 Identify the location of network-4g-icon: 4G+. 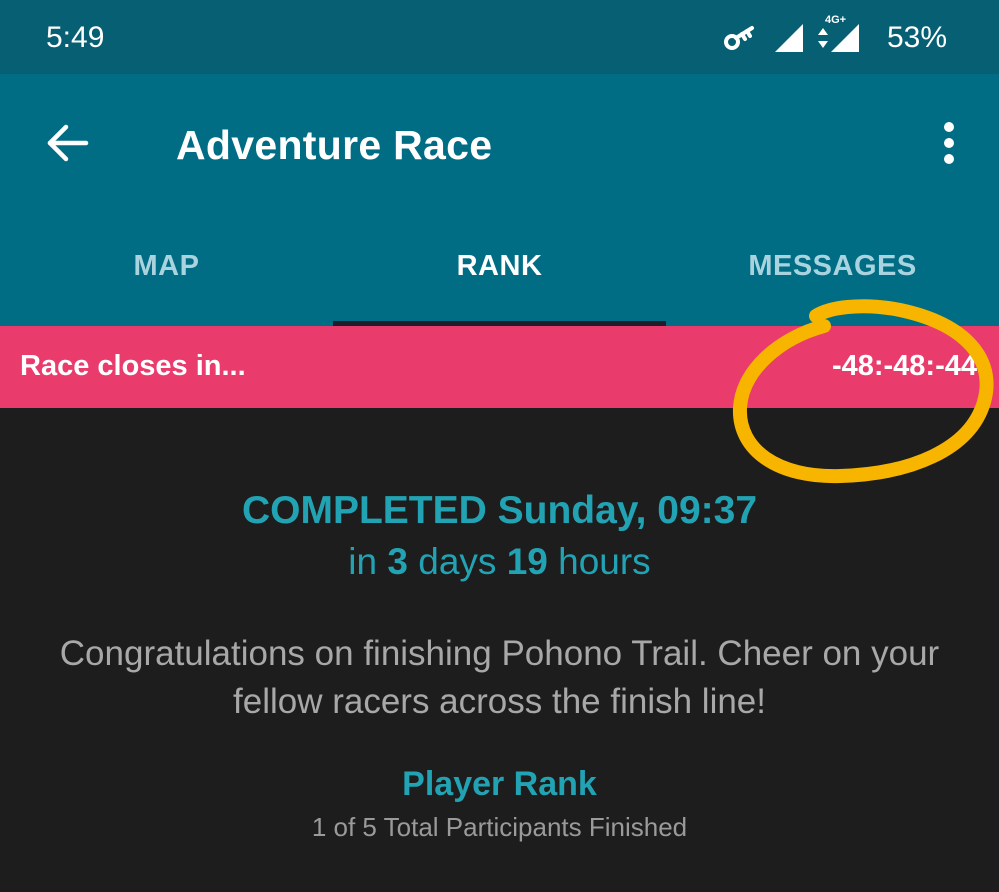
(839, 34).